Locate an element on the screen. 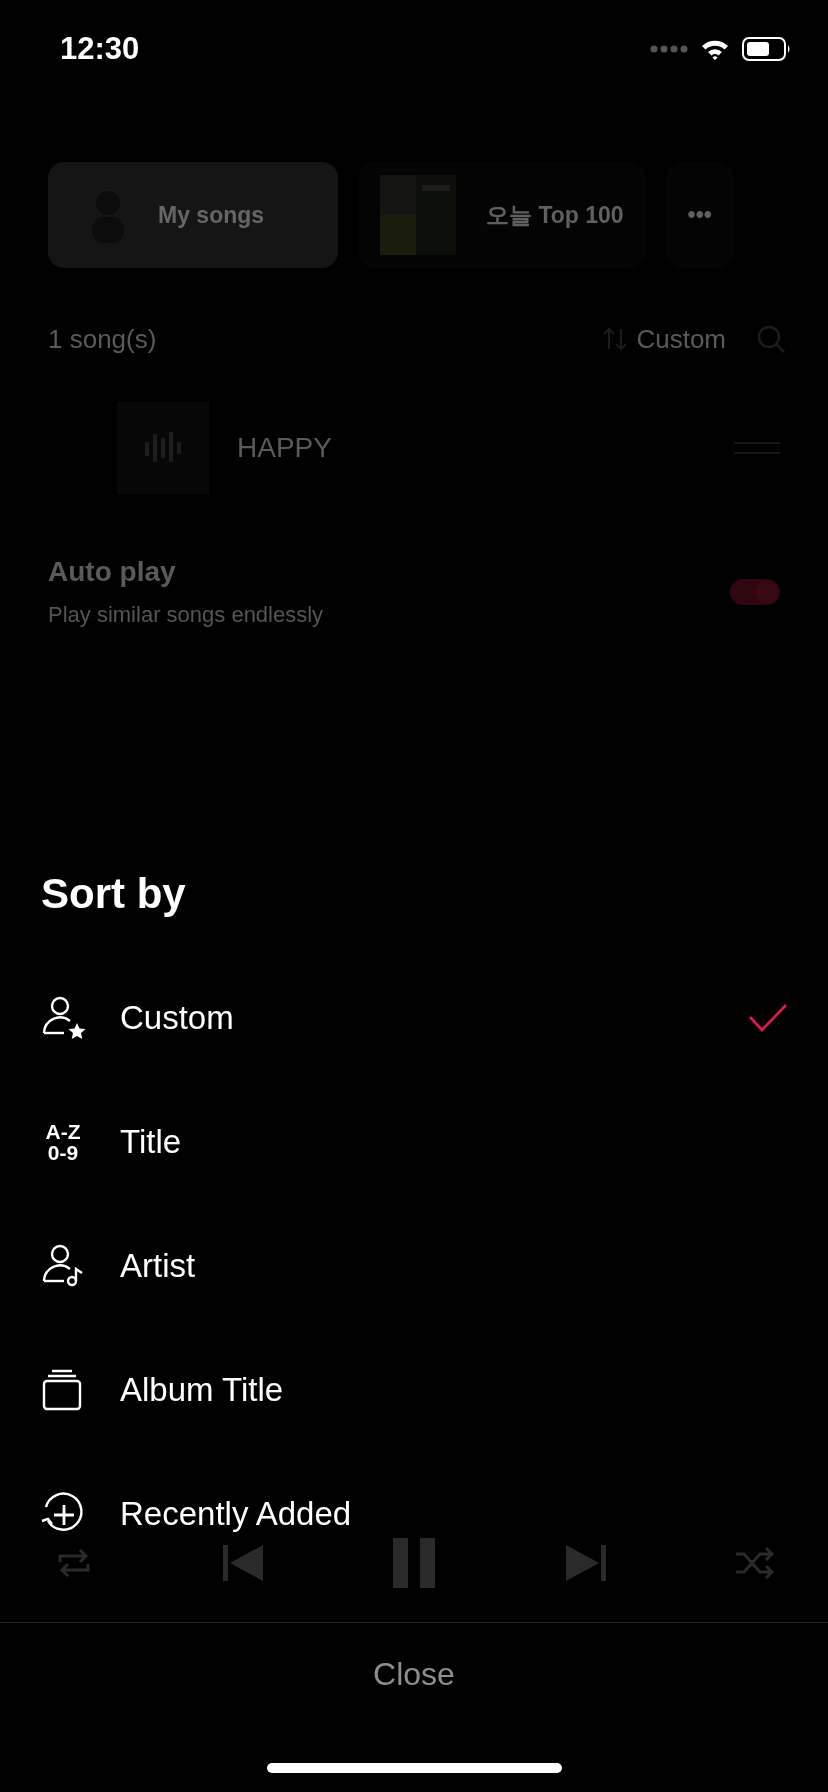 The width and height of the screenshot is (828, 1792). sort-option: Album Title is located at coordinates (414, 1390).